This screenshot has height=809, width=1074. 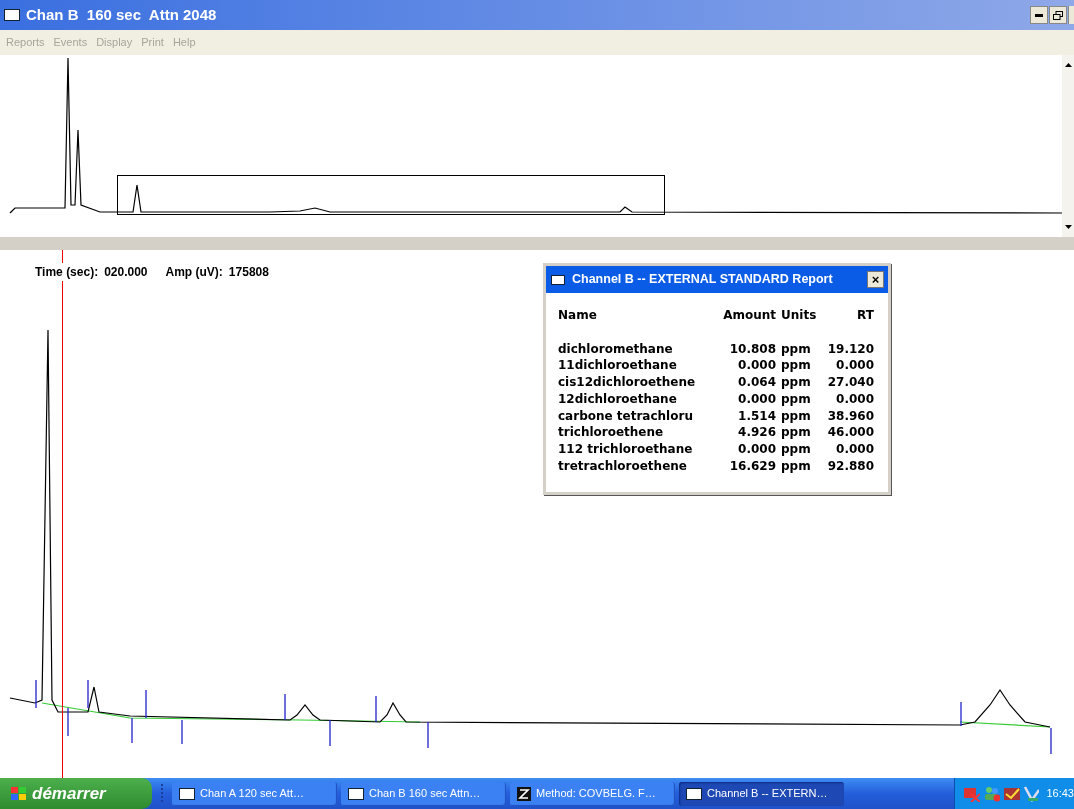 I want to click on windows-logo-icon, so click(x=19, y=793).